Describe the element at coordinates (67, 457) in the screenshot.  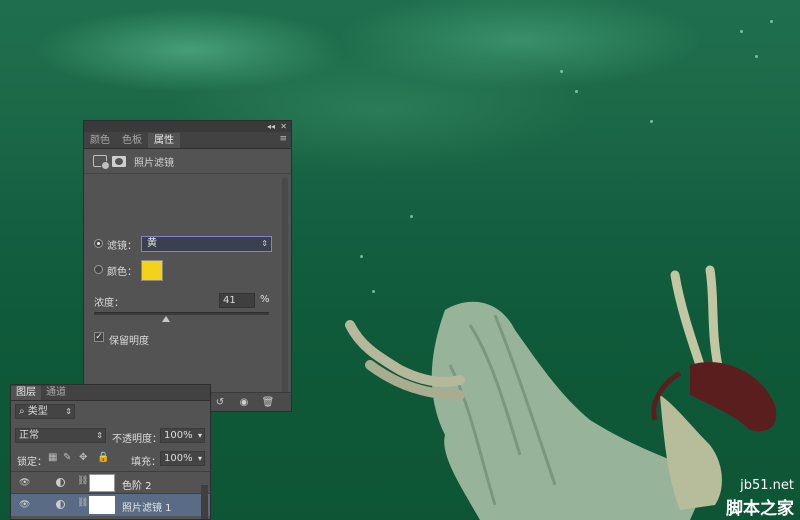
I see `lock-pixels-icon: ✎` at that location.